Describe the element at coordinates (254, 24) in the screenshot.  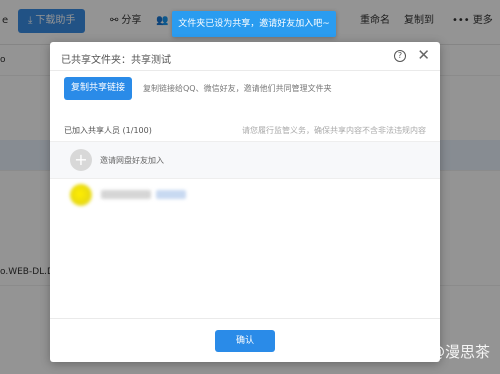
I see `toast-notification: 文件夹已设为共享，邀请好友加入吧~` at that location.